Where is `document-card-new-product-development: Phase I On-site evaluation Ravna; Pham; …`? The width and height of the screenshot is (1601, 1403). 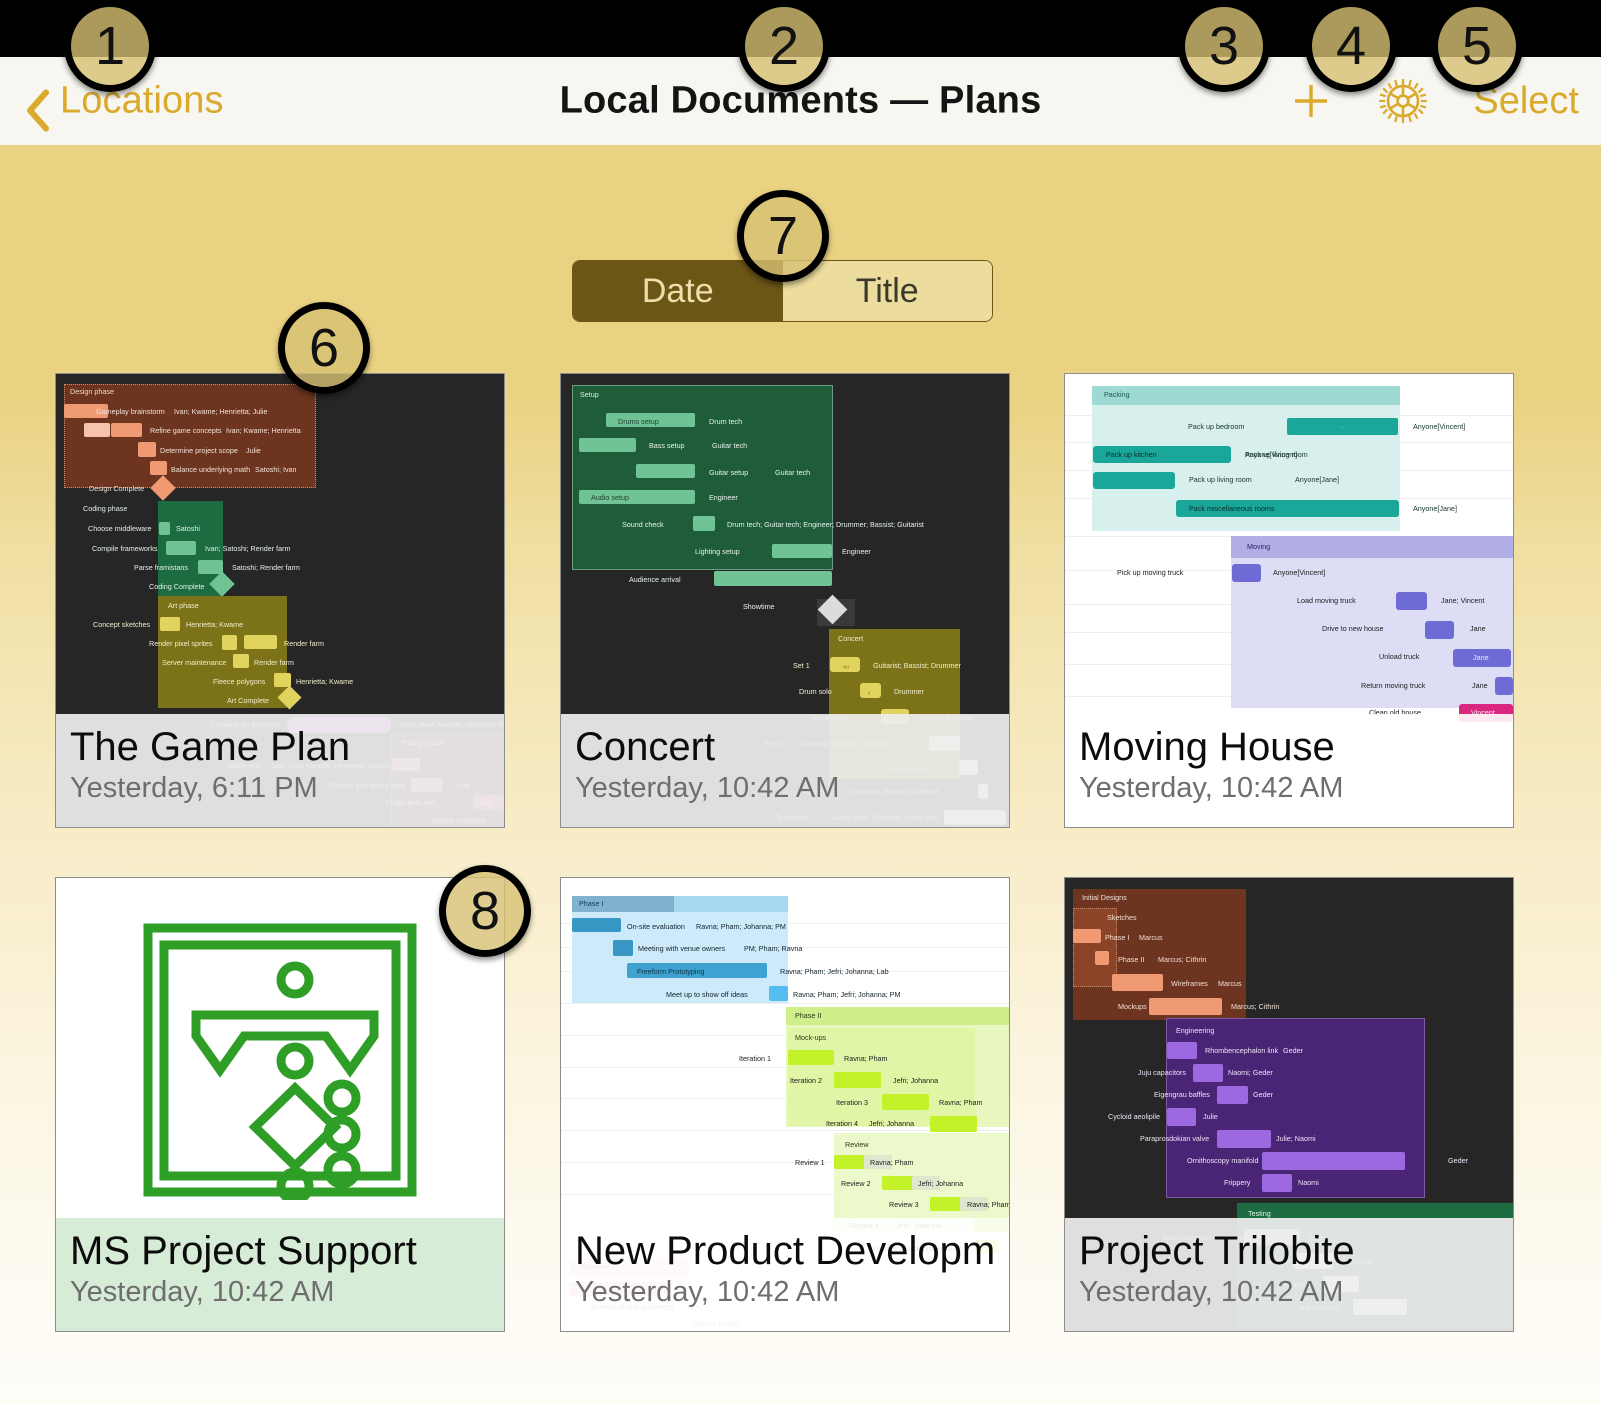
document-card-new-product-development: Phase I On-site evaluation Ravna; Pham; … is located at coordinates (785, 1104).